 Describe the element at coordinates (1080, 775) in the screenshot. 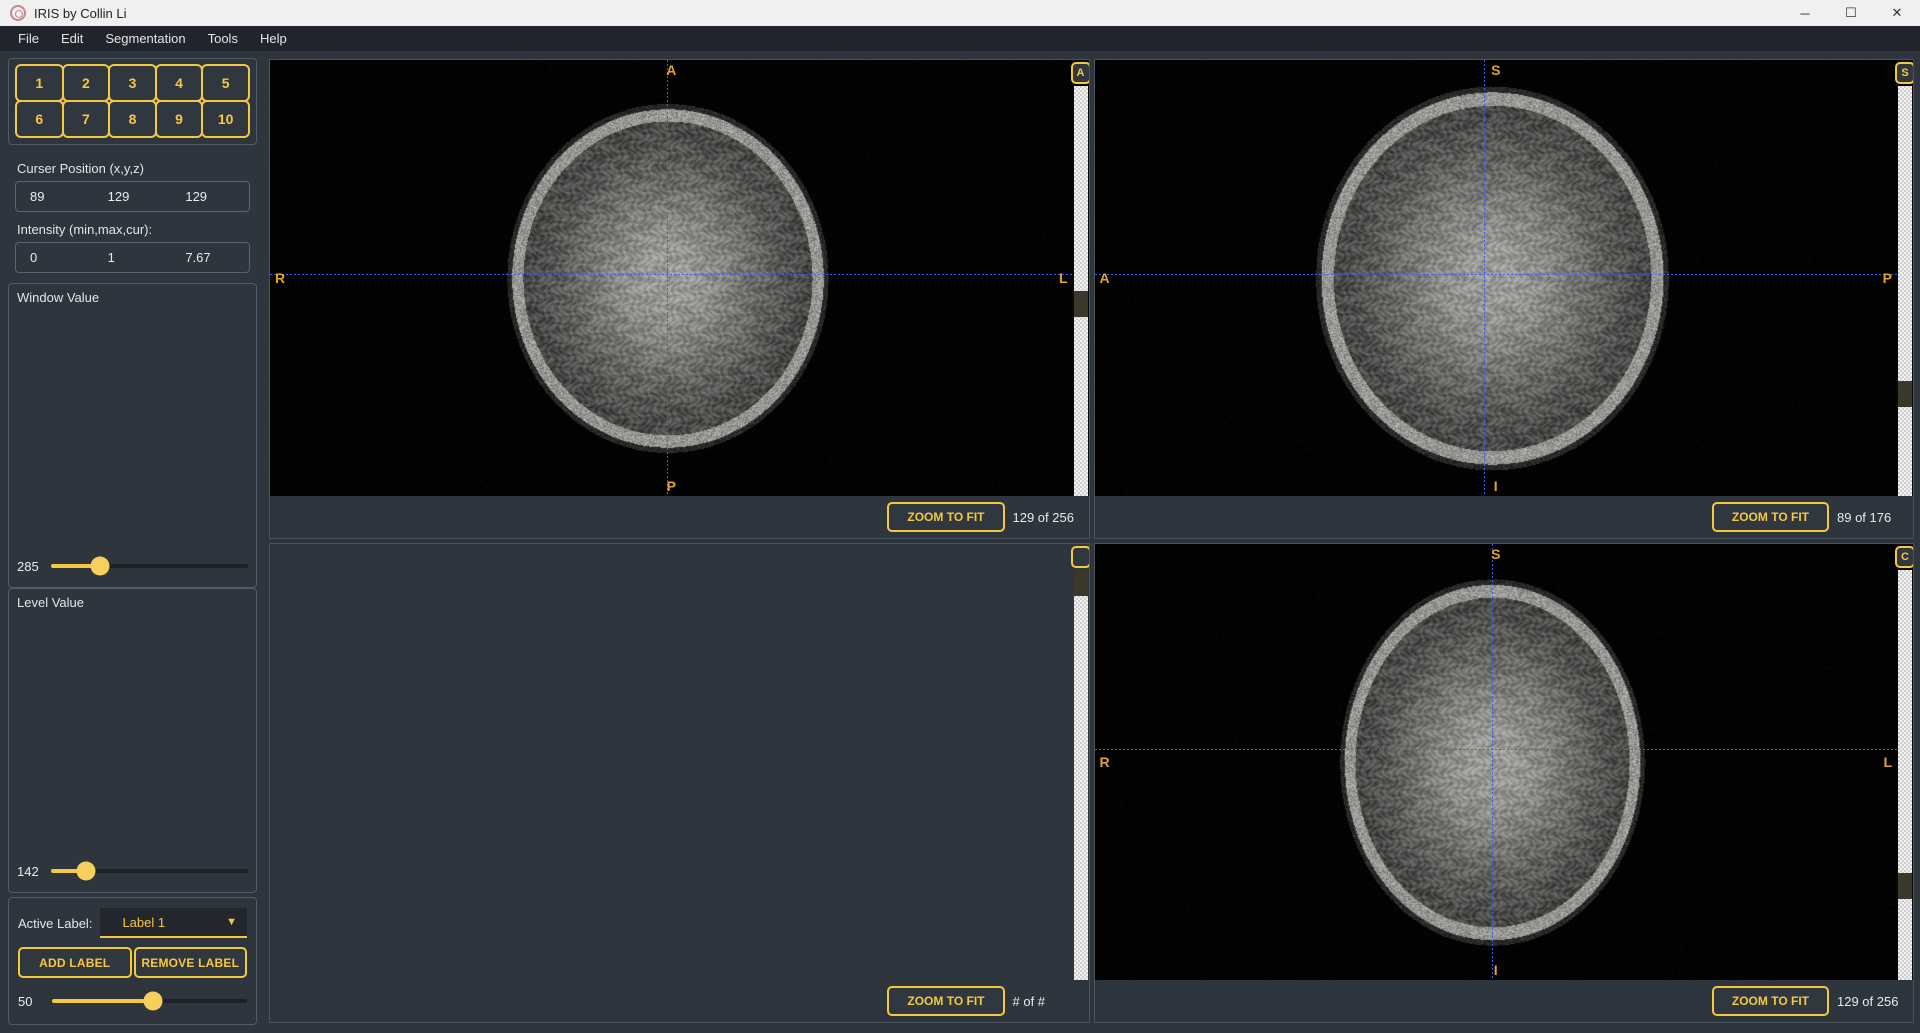

I see `3d-scrollbar-track` at that location.